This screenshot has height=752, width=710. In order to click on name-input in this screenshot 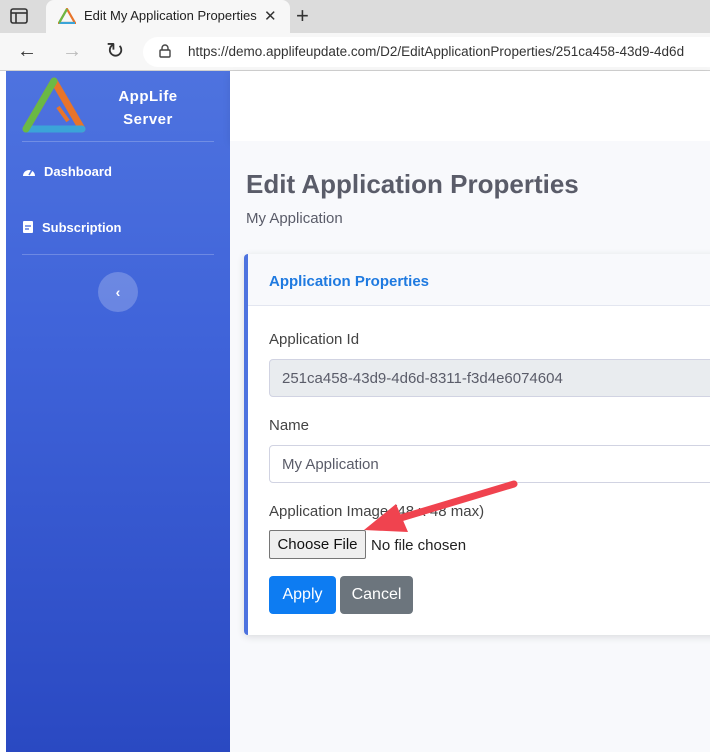, I will do `click(489, 464)`.